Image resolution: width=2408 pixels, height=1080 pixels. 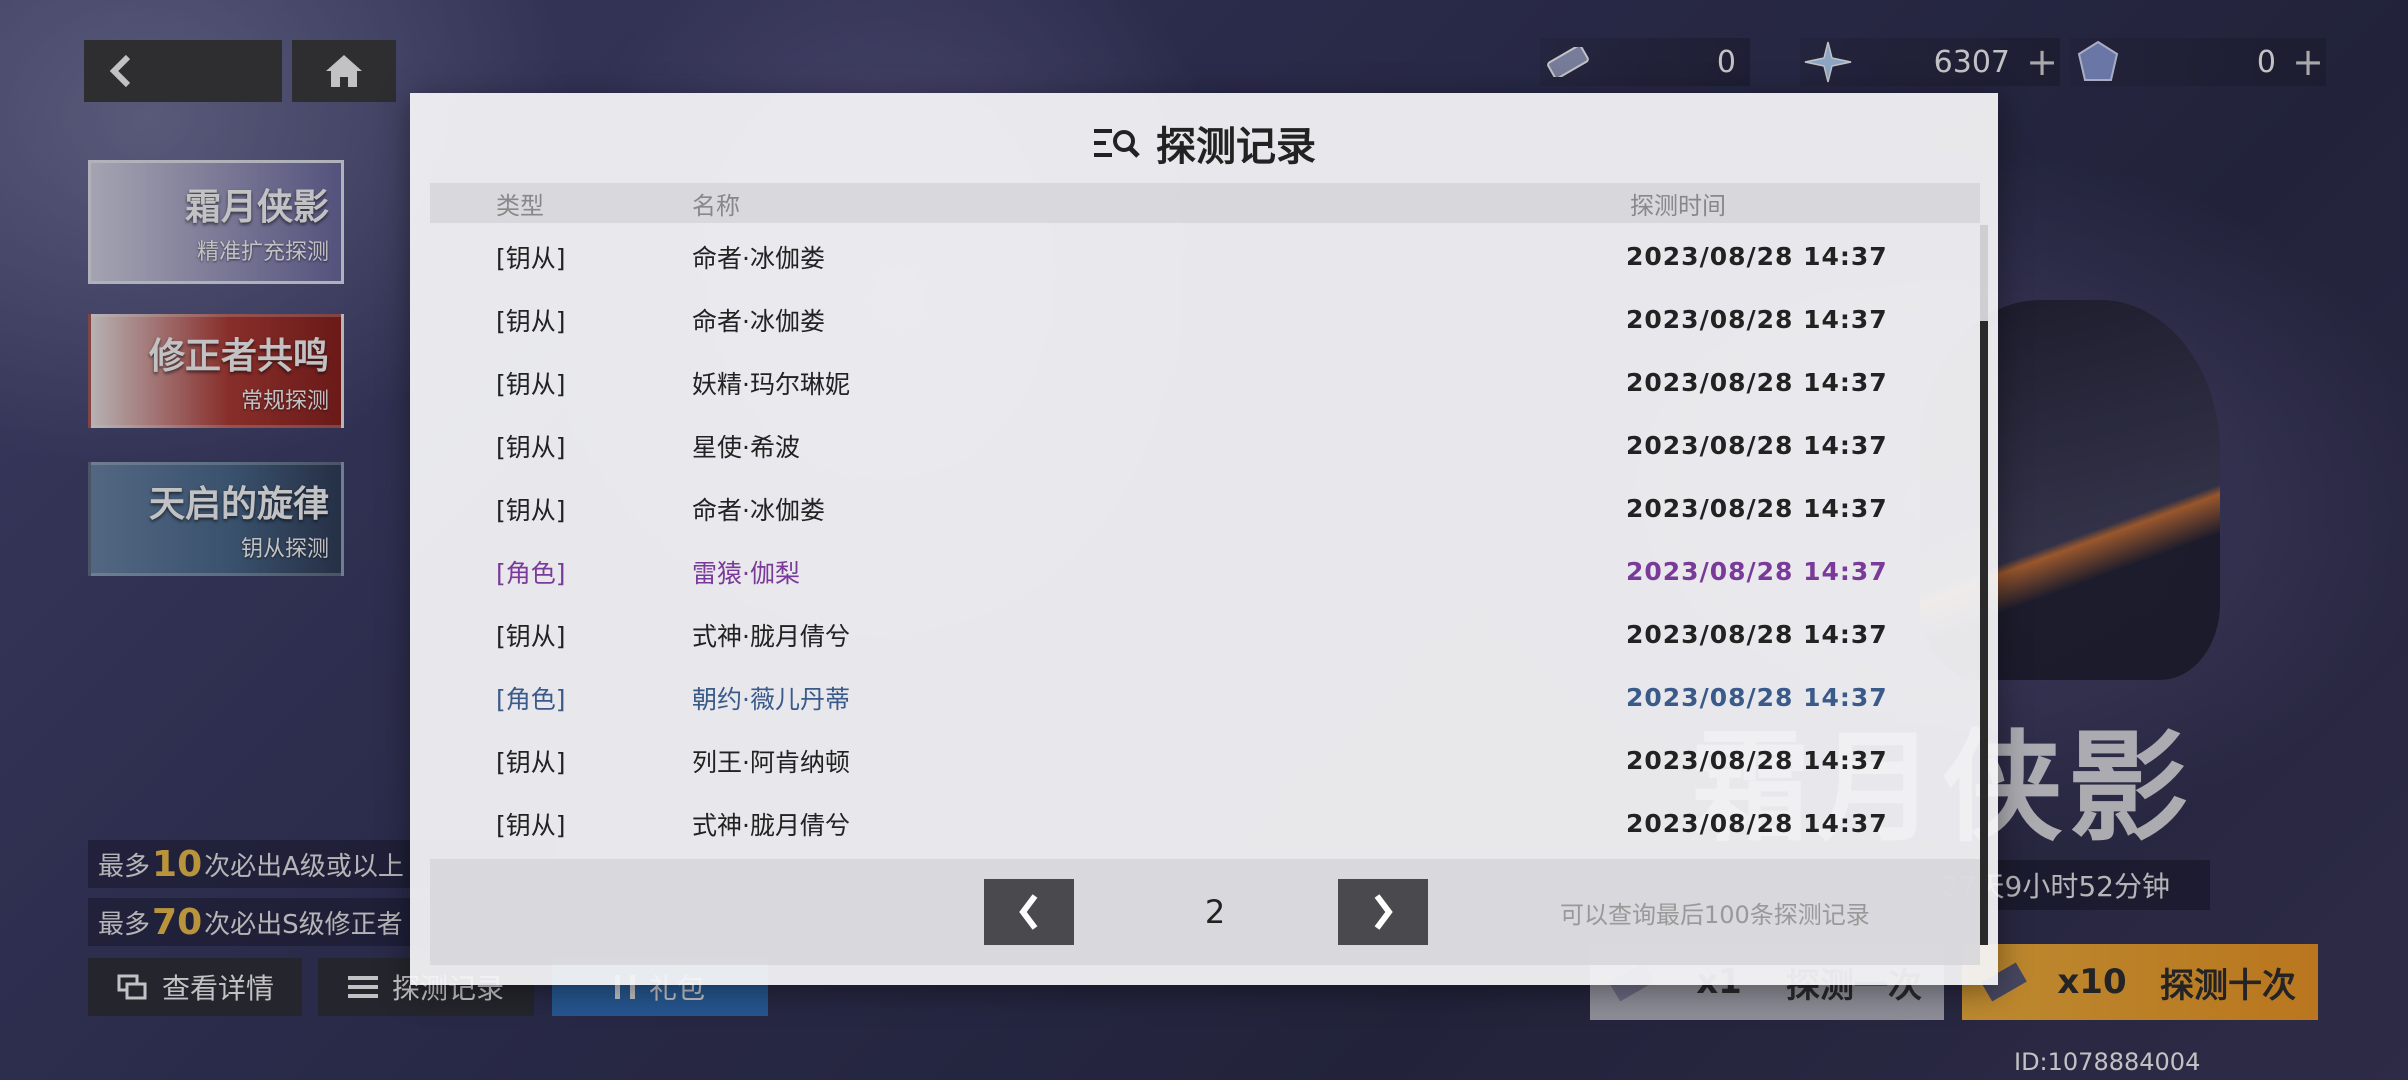 What do you see at coordinates (1192, 761) in the screenshot?
I see `table-row: [钥从] 列王·阿肯纳顿 2023/08/28 14:37` at bounding box center [1192, 761].